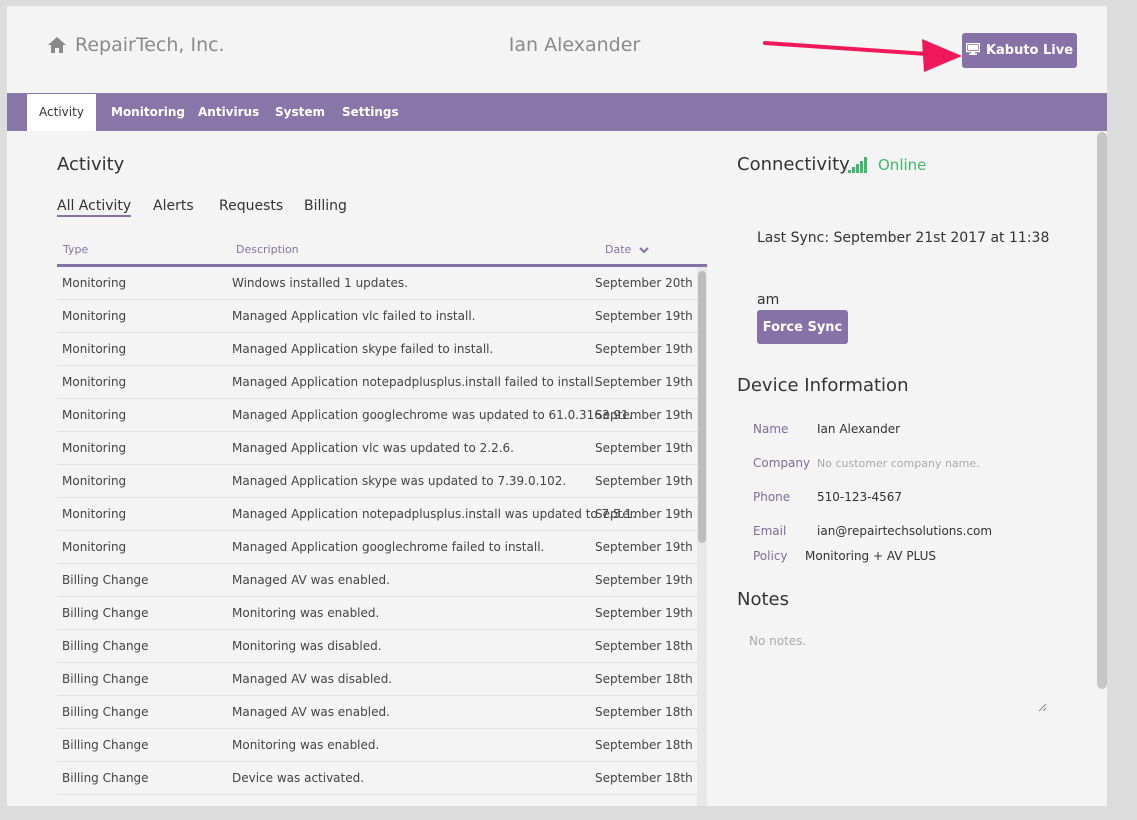 The width and height of the screenshot is (1137, 820). What do you see at coordinates (905, 531) in the screenshot?
I see `email-value: ian@repairtechsolutions.com` at bounding box center [905, 531].